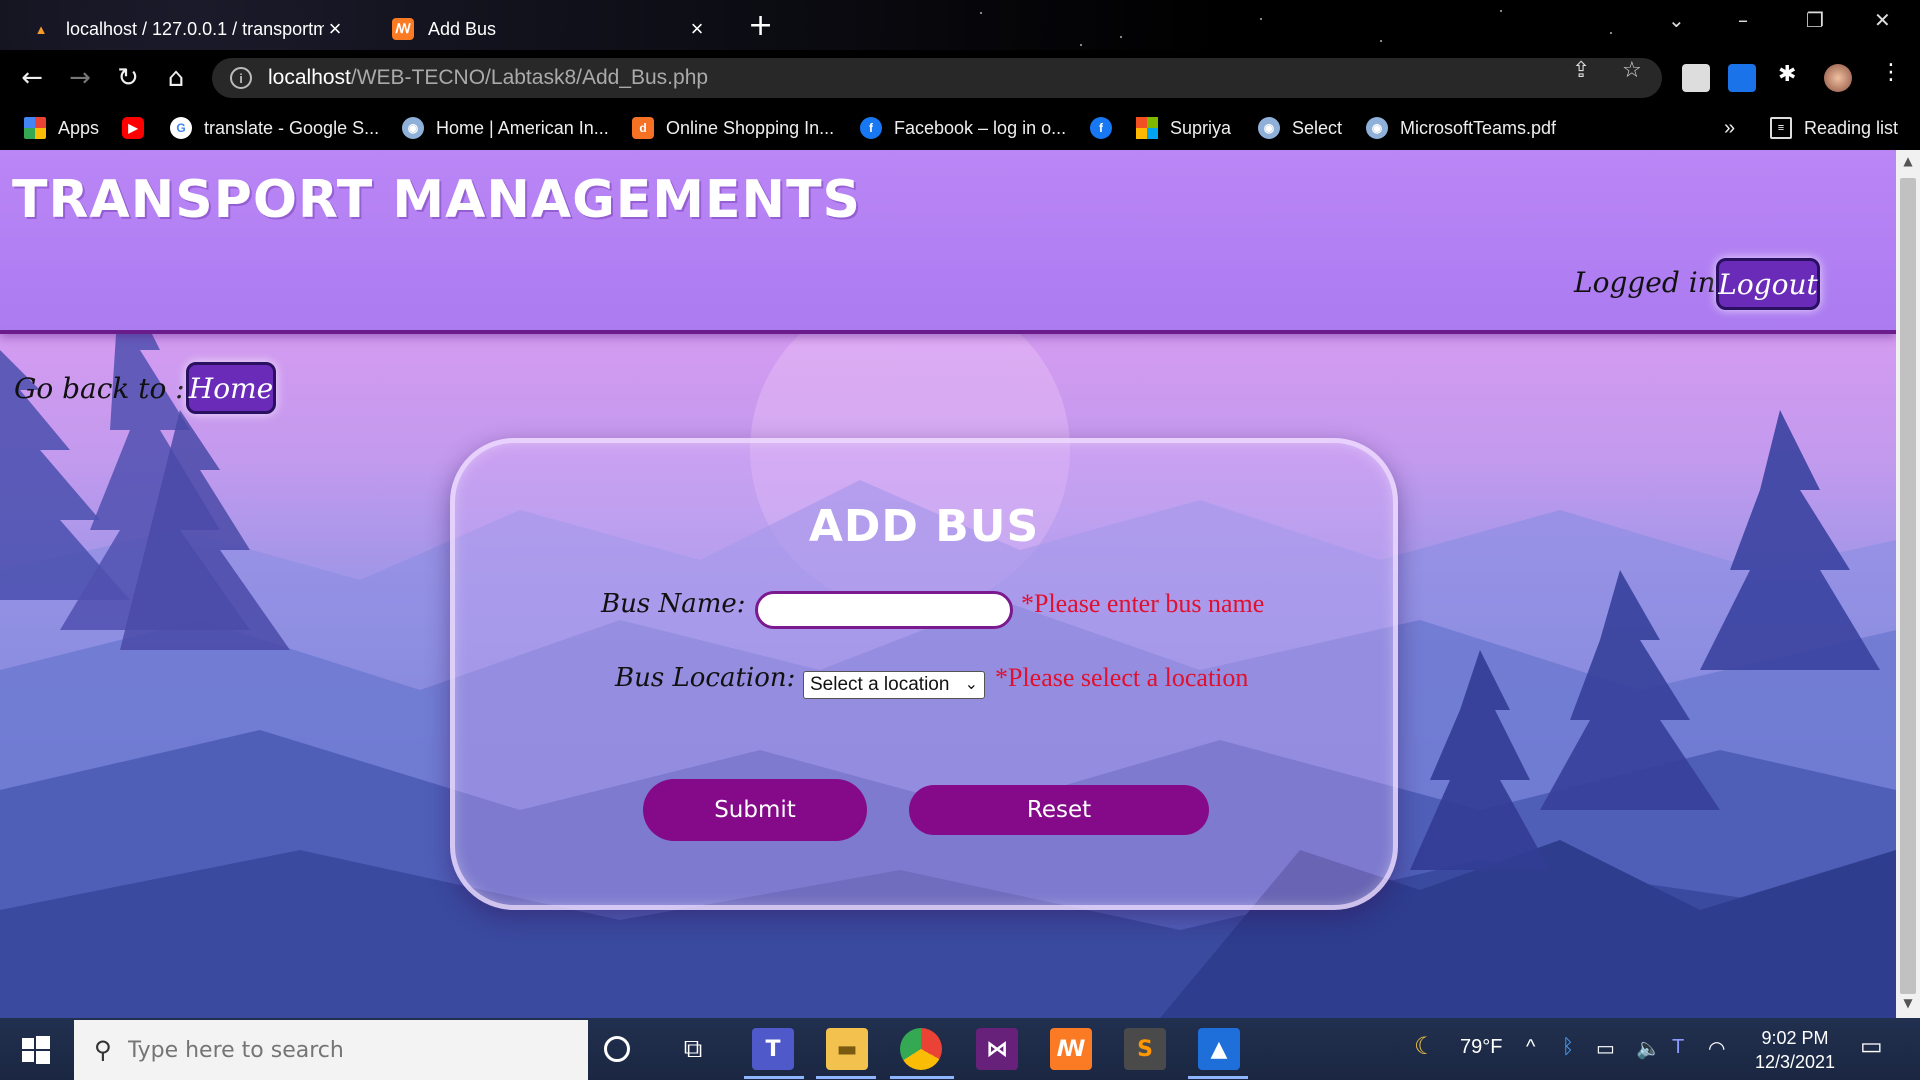 This screenshot has height=1080, width=1920. What do you see at coordinates (1838, 78) in the screenshot?
I see `profile-avatar` at bounding box center [1838, 78].